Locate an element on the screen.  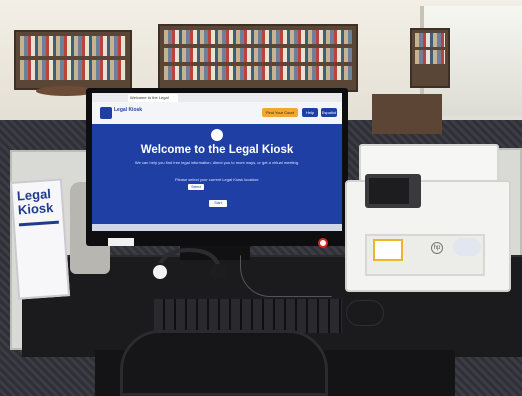
headphones is located at coordinates (188, 263).